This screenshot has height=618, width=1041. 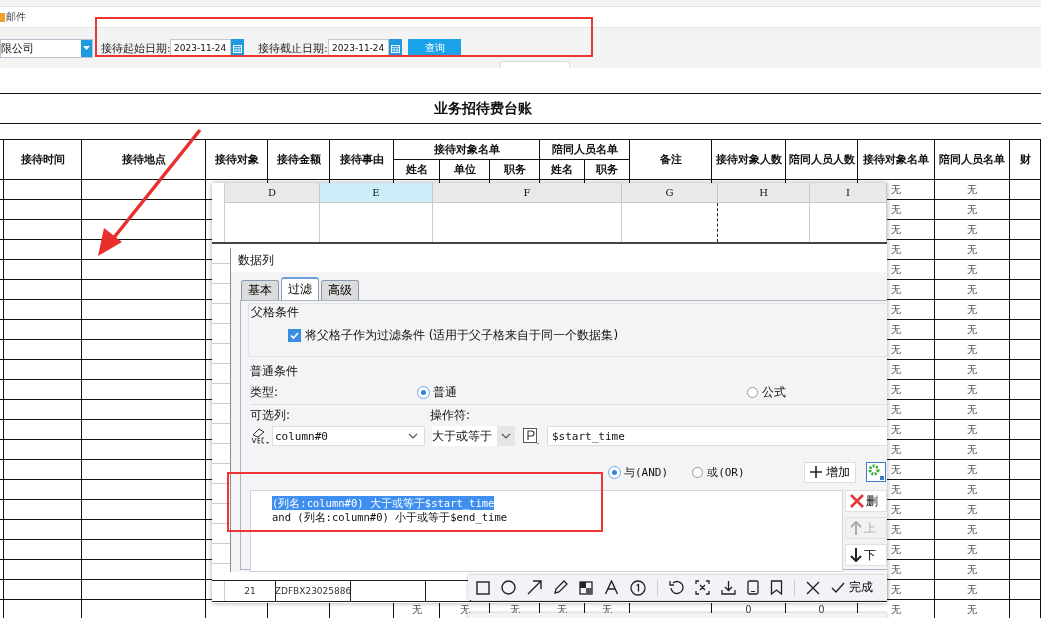 I want to click on circle-tool-icon, so click(x=508, y=587).